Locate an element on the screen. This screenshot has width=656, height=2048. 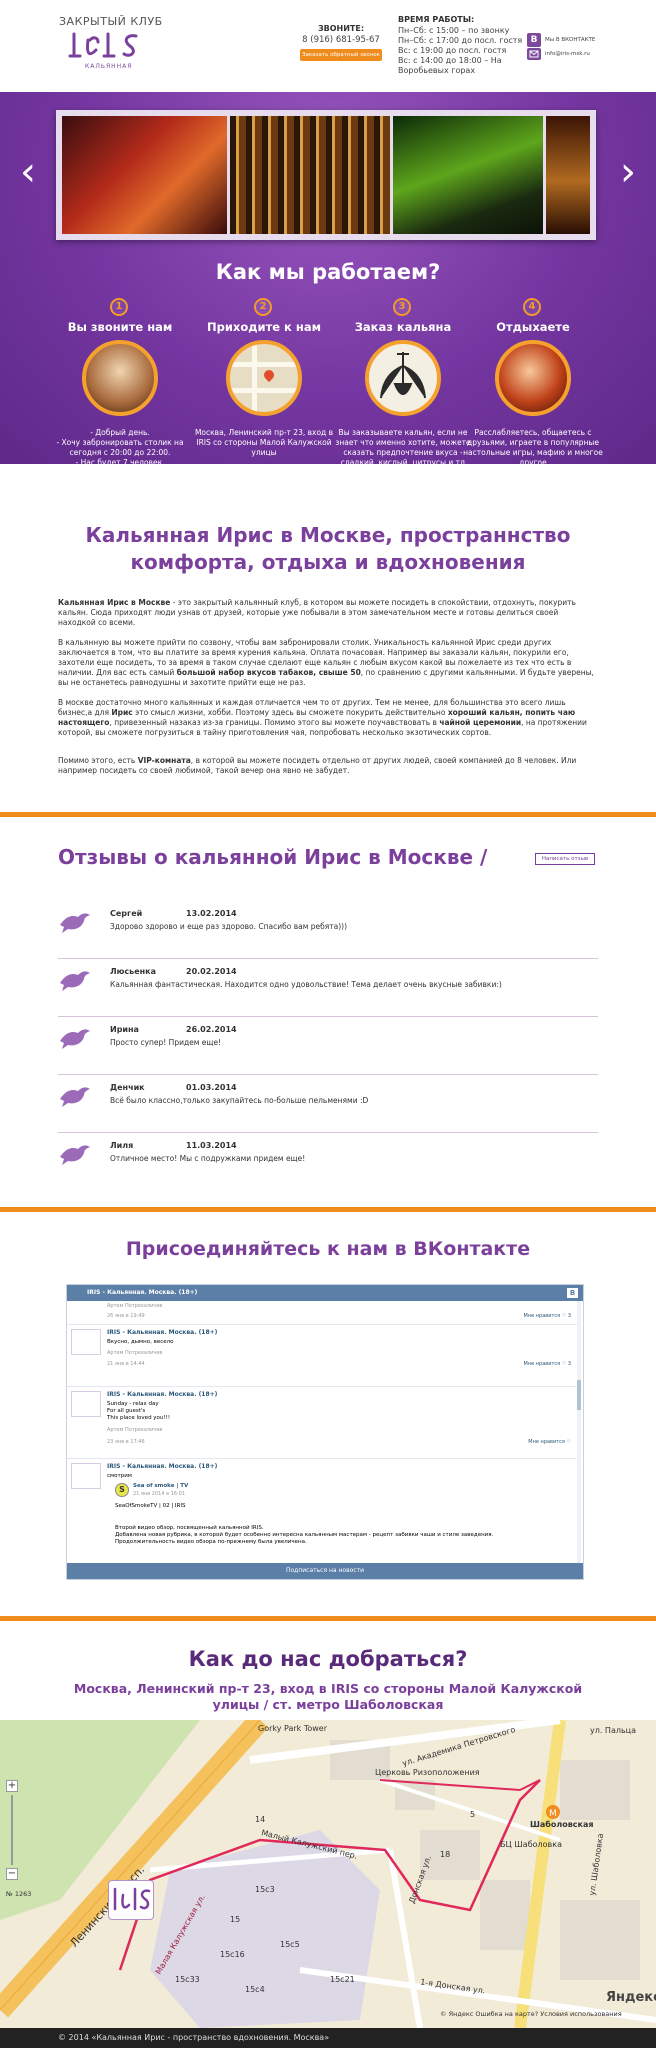
logo-icon is located at coordinates (105, 45).